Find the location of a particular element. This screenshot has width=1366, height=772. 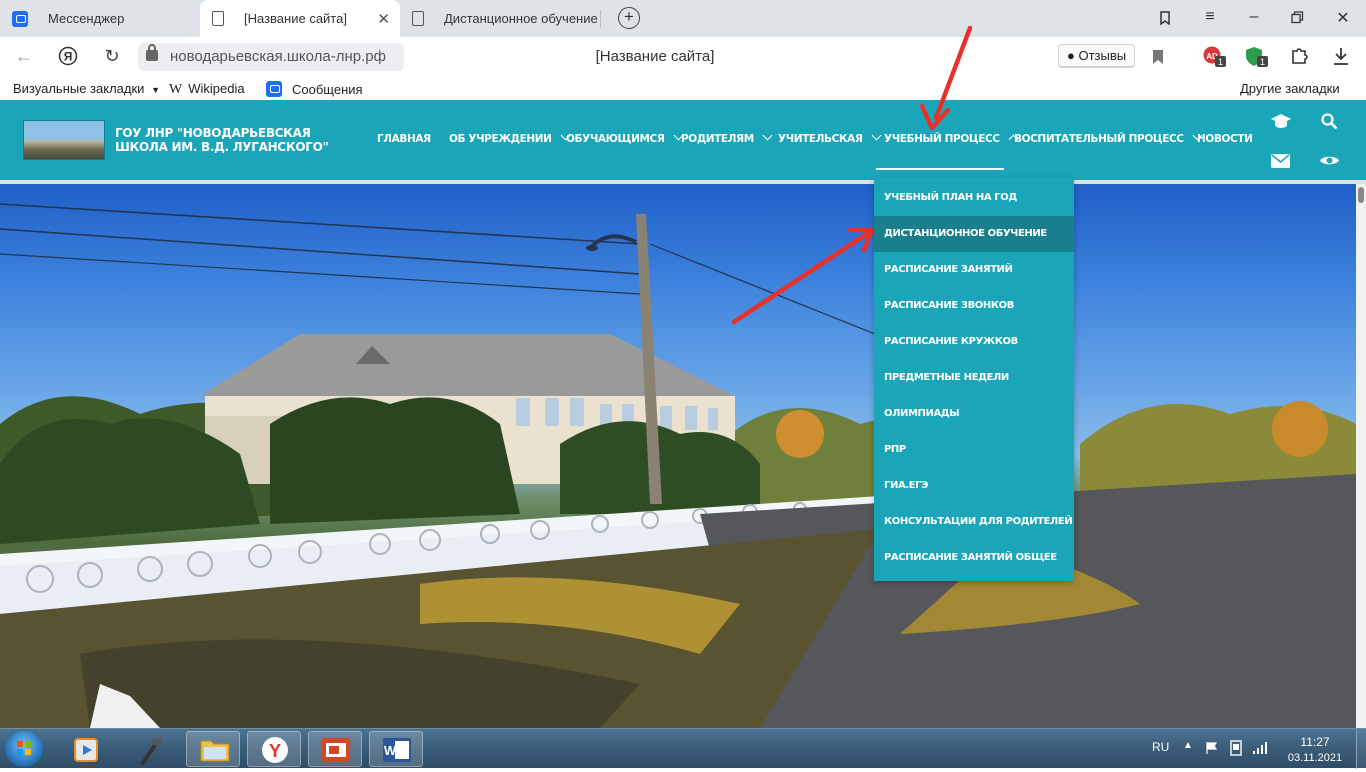

dropdown-item-subject-weeks: ПРЕДМЕТНЫЕ НЕДЕЛИ is located at coordinates (974, 378).